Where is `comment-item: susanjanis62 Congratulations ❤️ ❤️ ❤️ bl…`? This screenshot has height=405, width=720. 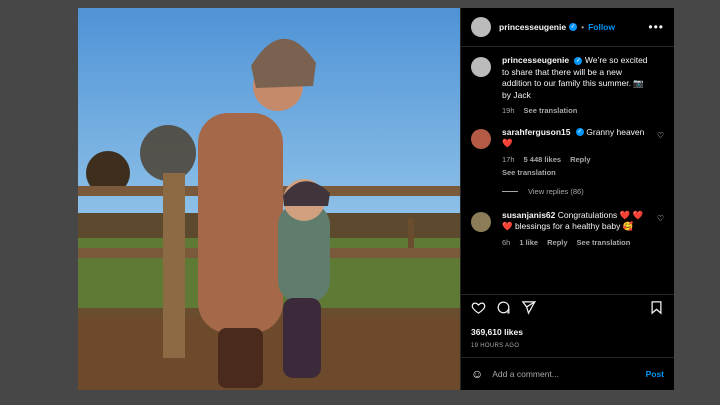 comment-item: susanjanis62 Congratulations ❤️ ❤️ ❤️ bl… is located at coordinates (567, 229).